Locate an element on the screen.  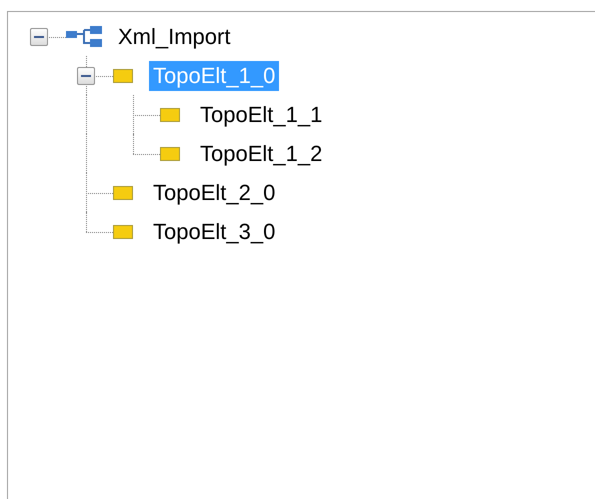
tree-item: TopoElt_3_0 is located at coordinates (214, 231).